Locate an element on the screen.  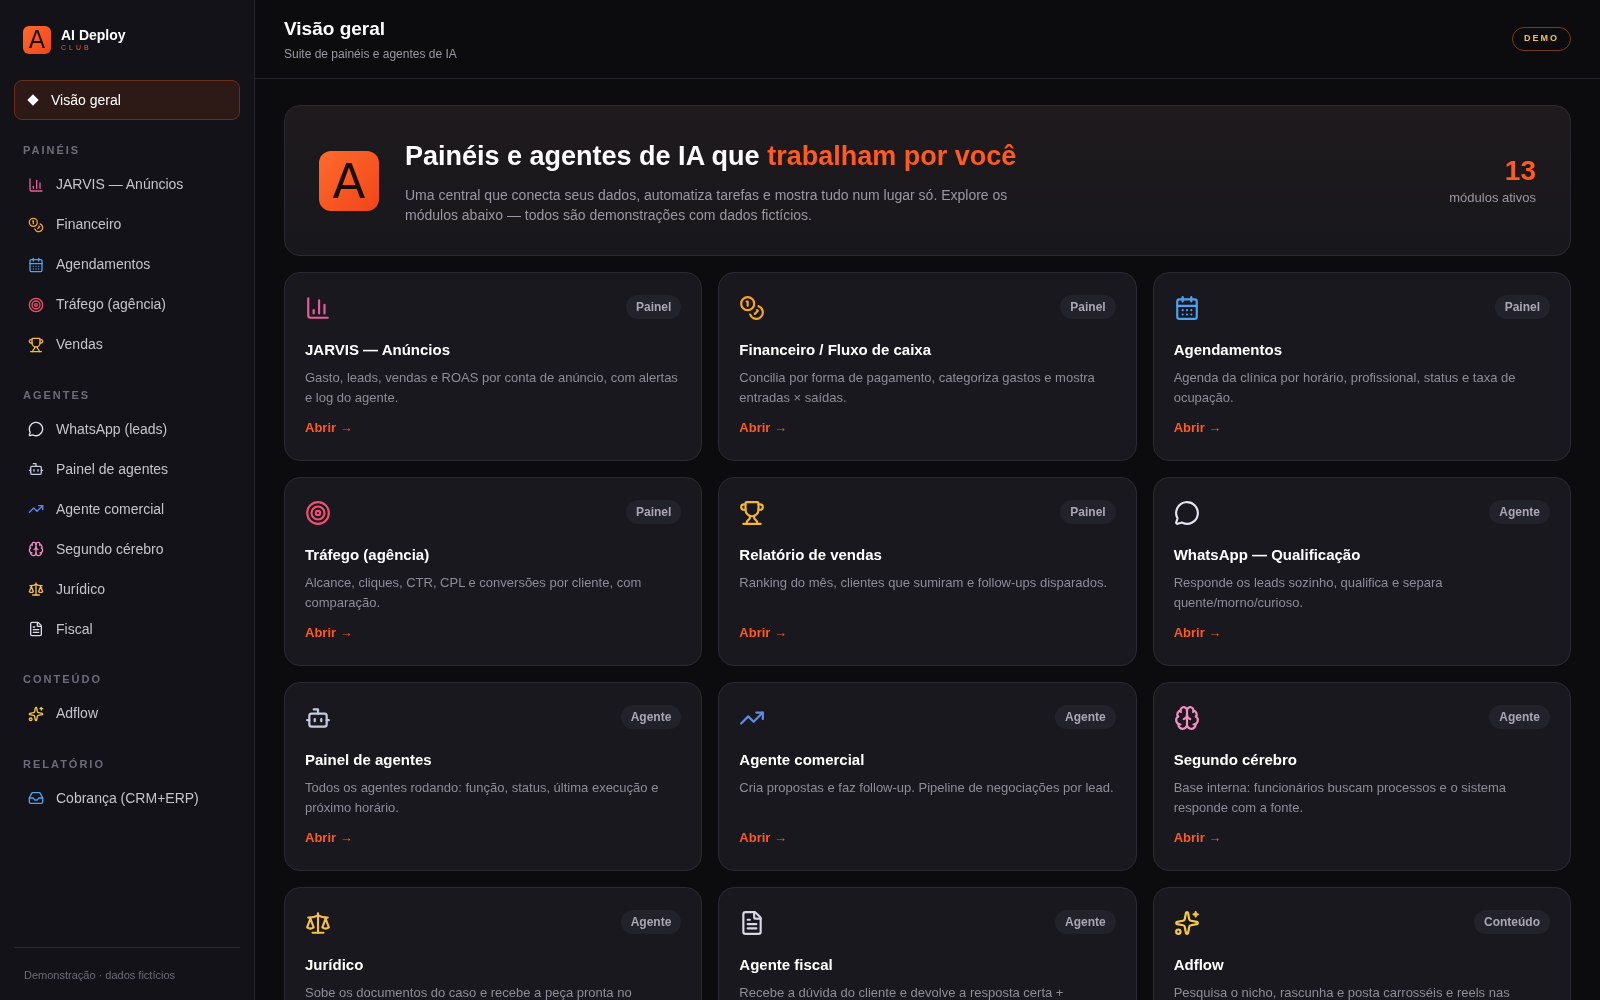
brand-name: AI Deploy is located at coordinates (93, 35).